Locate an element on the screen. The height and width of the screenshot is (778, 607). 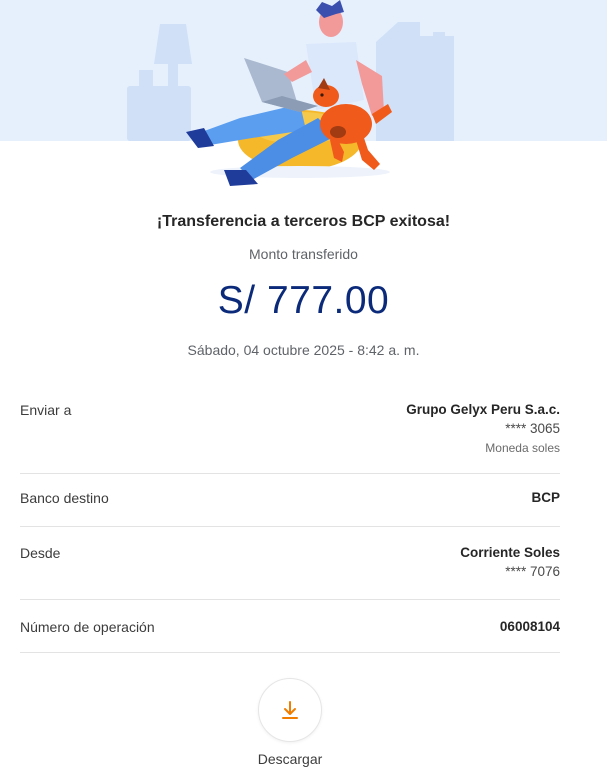
bank-label: Banco destino is located at coordinates (64, 498).